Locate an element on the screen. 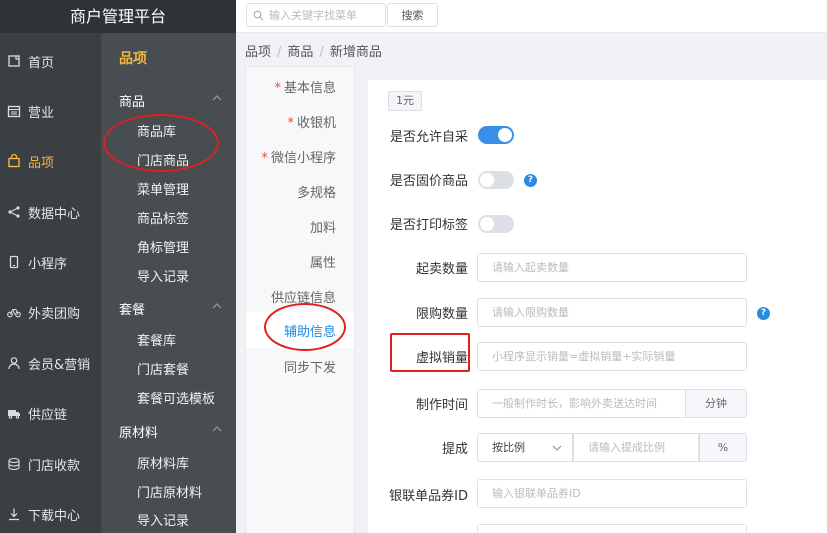 The height and width of the screenshot is (533, 827). search-icon is located at coordinates (258, 15).